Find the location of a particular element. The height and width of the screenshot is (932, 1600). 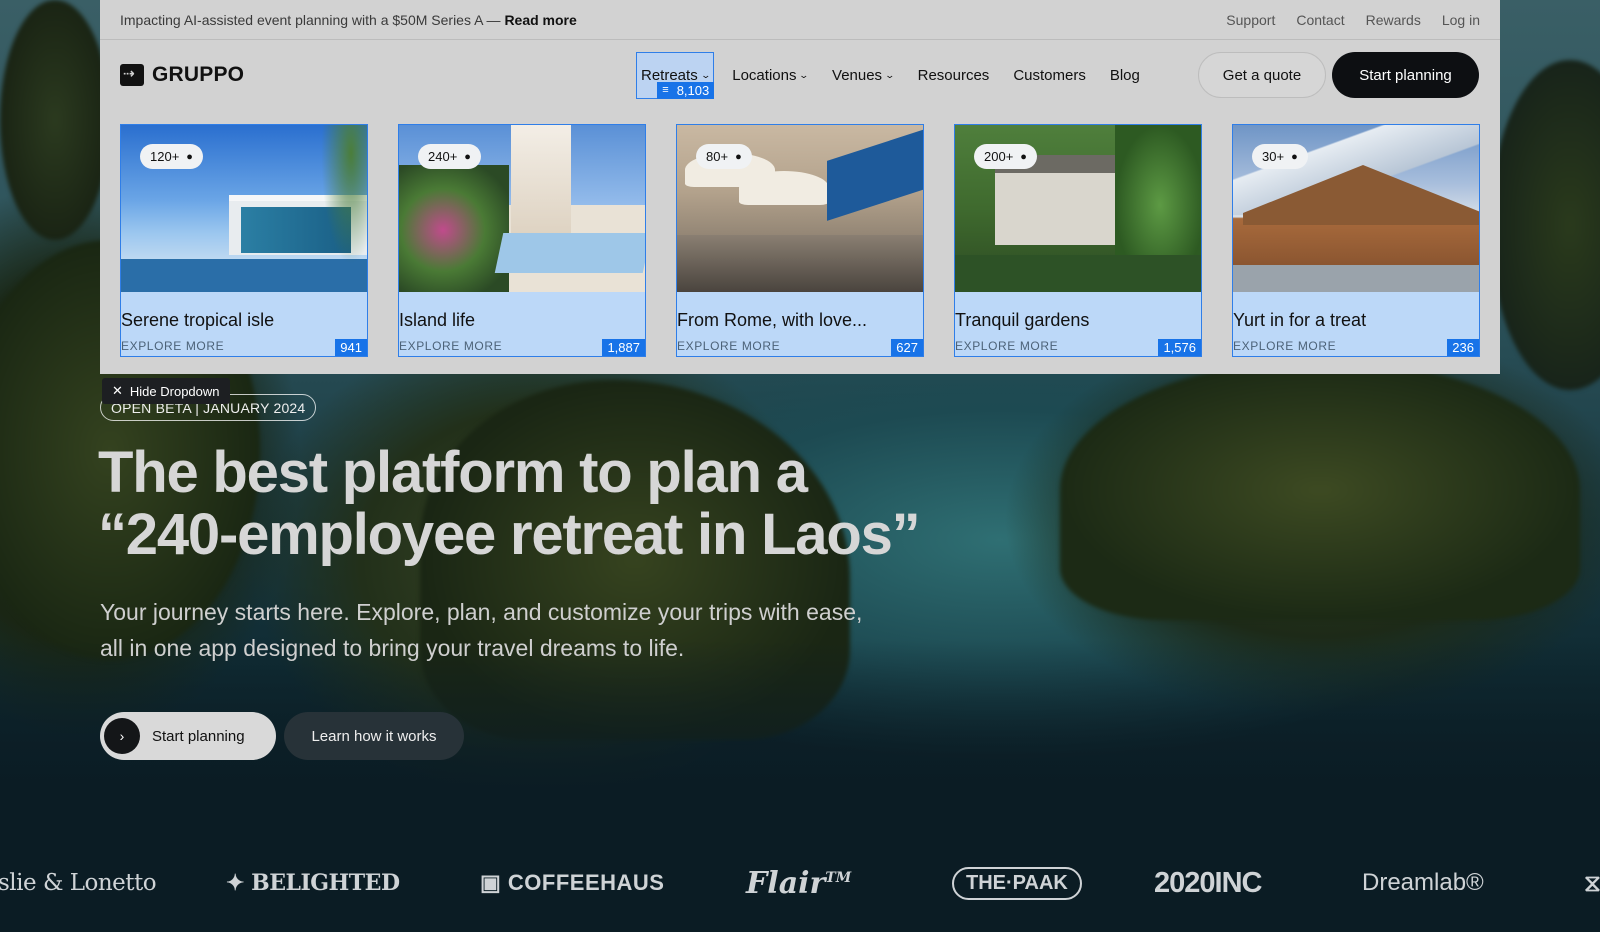

login-link: Log in is located at coordinates (1461, 20).